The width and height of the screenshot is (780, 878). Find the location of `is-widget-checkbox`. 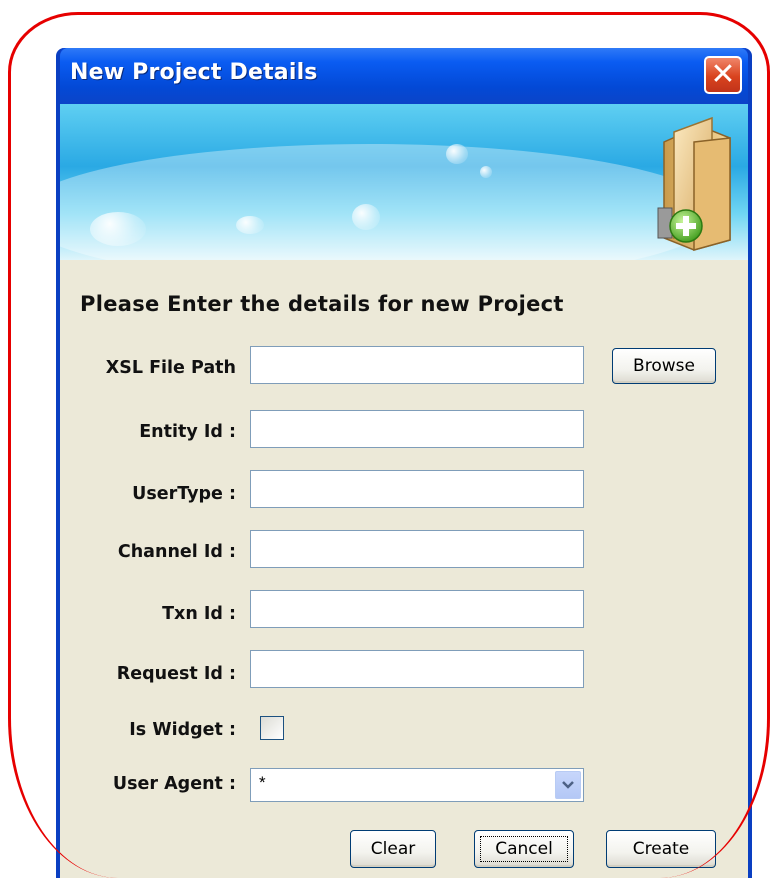

is-widget-checkbox is located at coordinates (272, 728).